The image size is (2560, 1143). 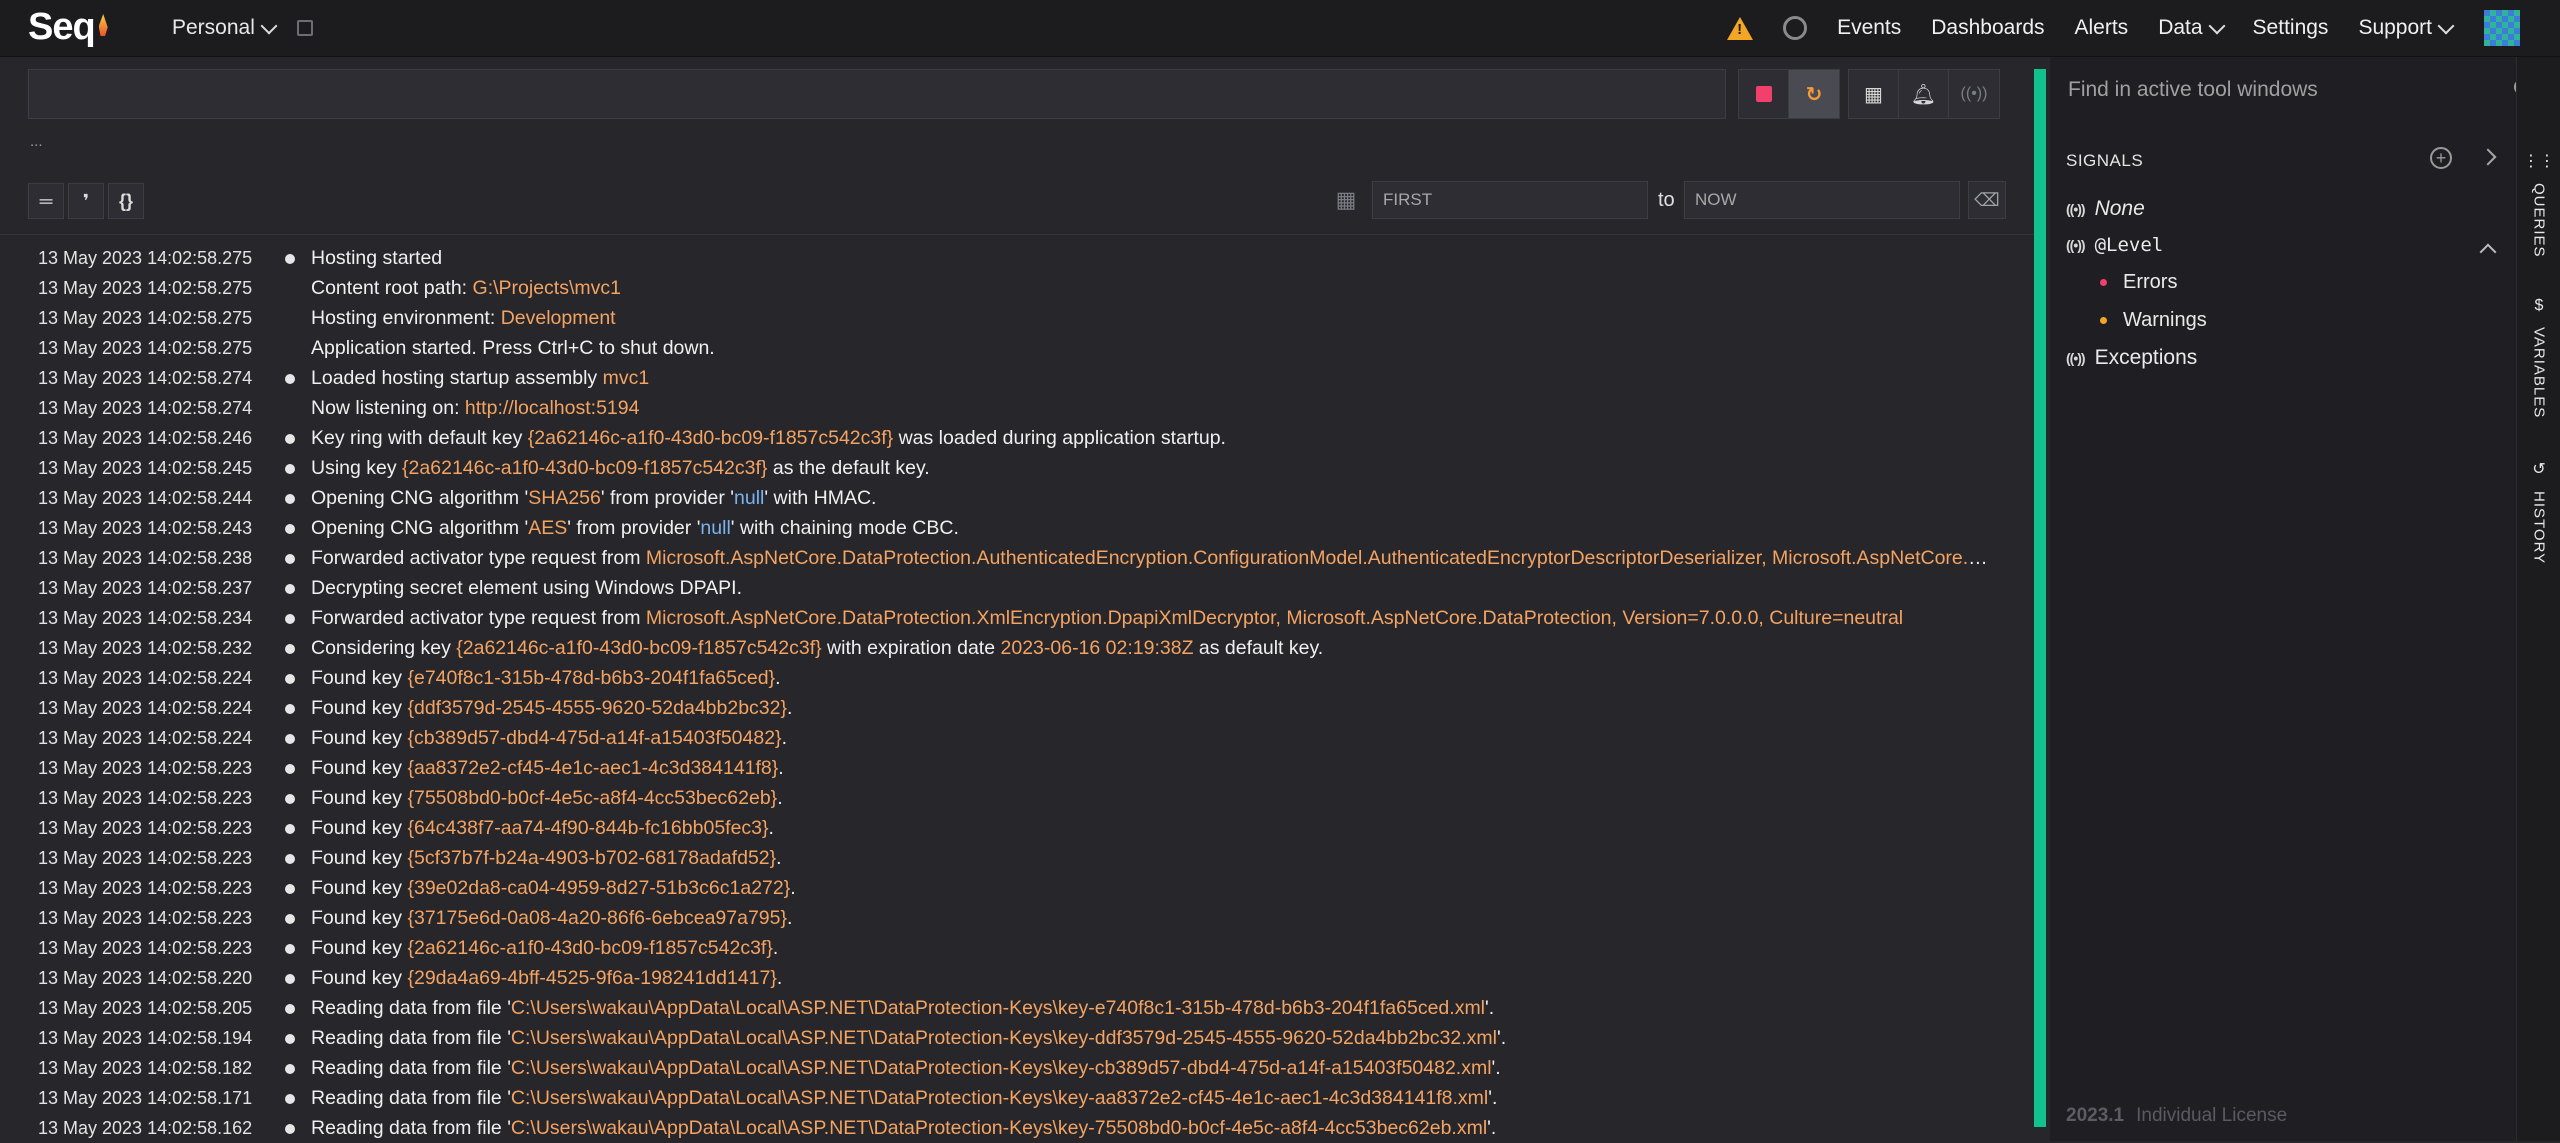 What do you see at coordinates (2040, 598) in the screenshot?
I see `panel-splitter` at bounding box center [2040, 598].